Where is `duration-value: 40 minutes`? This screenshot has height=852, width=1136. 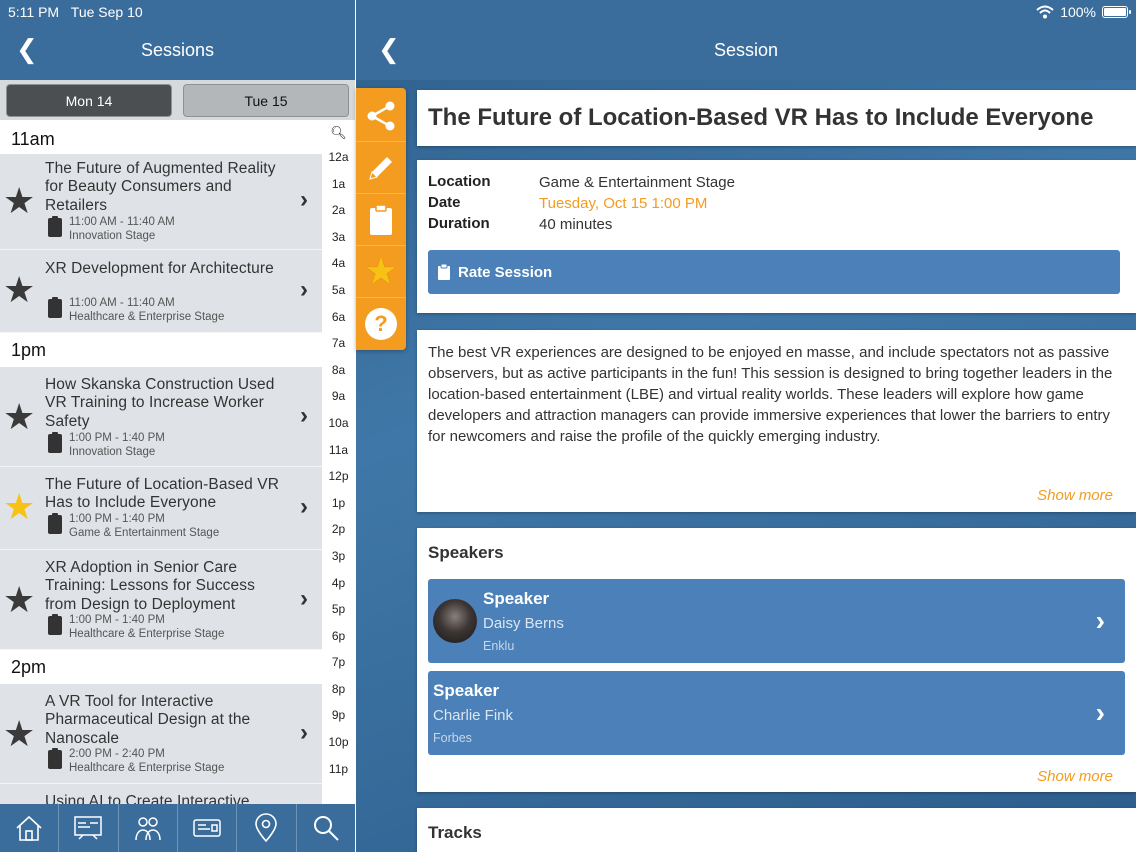
duration-value: 40 minutes is located at coordinates (576, 224).